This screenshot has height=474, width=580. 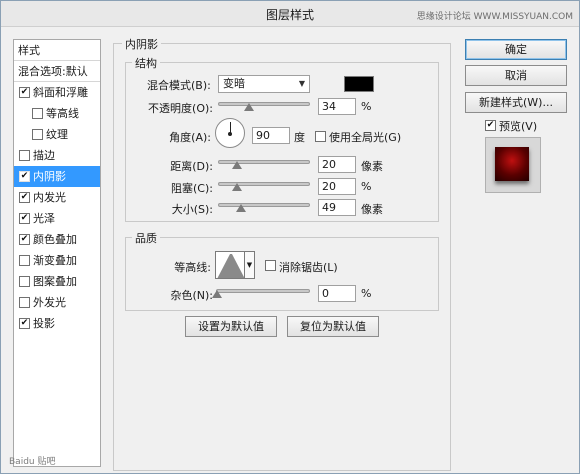 What do you see at coordinates (372, 166) in the screenshot?
I see `distance-unit: 像素` at bounding box center [372, 166].